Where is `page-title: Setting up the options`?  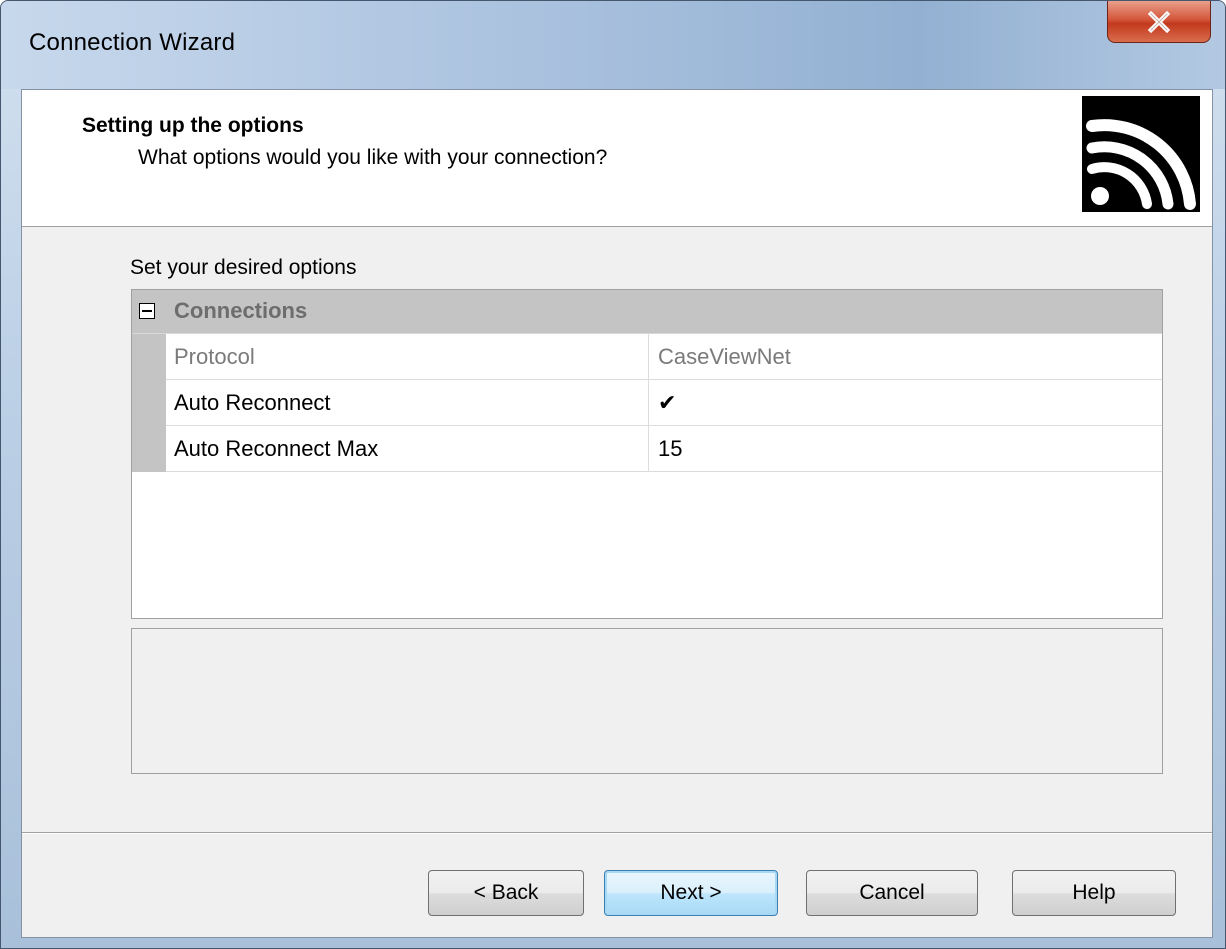 page-title: Setting up the options is located at coordinates (193, 125).